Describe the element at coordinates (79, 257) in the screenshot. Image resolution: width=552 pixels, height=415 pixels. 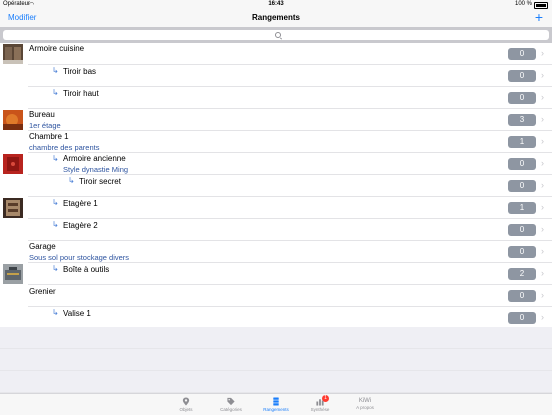
I see `row-subtitle: Sous sol pour stockage divers` at that location.